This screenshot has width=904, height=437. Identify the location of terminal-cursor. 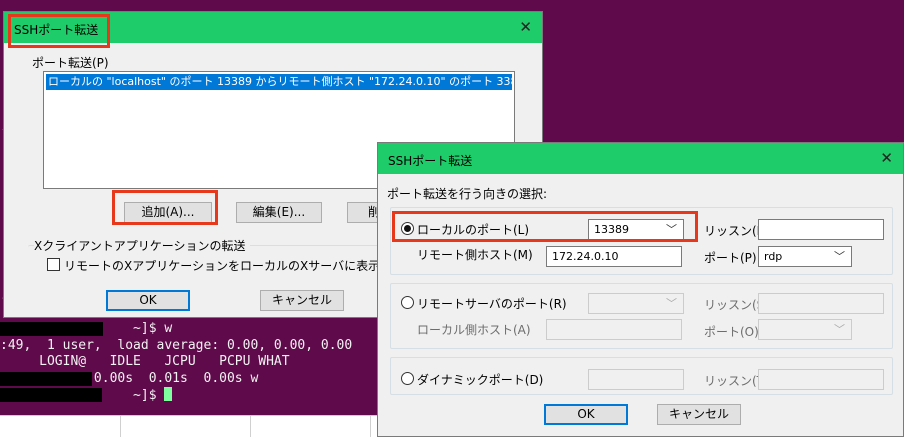
(168, 394).